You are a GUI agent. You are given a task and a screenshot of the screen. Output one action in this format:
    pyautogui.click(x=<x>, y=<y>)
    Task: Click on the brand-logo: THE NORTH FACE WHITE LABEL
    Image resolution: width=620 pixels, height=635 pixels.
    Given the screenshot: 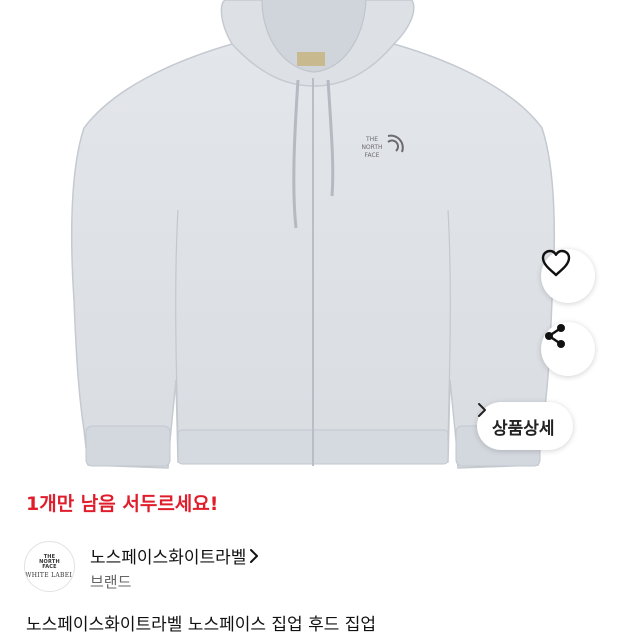 What is the action you would take?
    pyautogui.click(x=49, y=566)
    